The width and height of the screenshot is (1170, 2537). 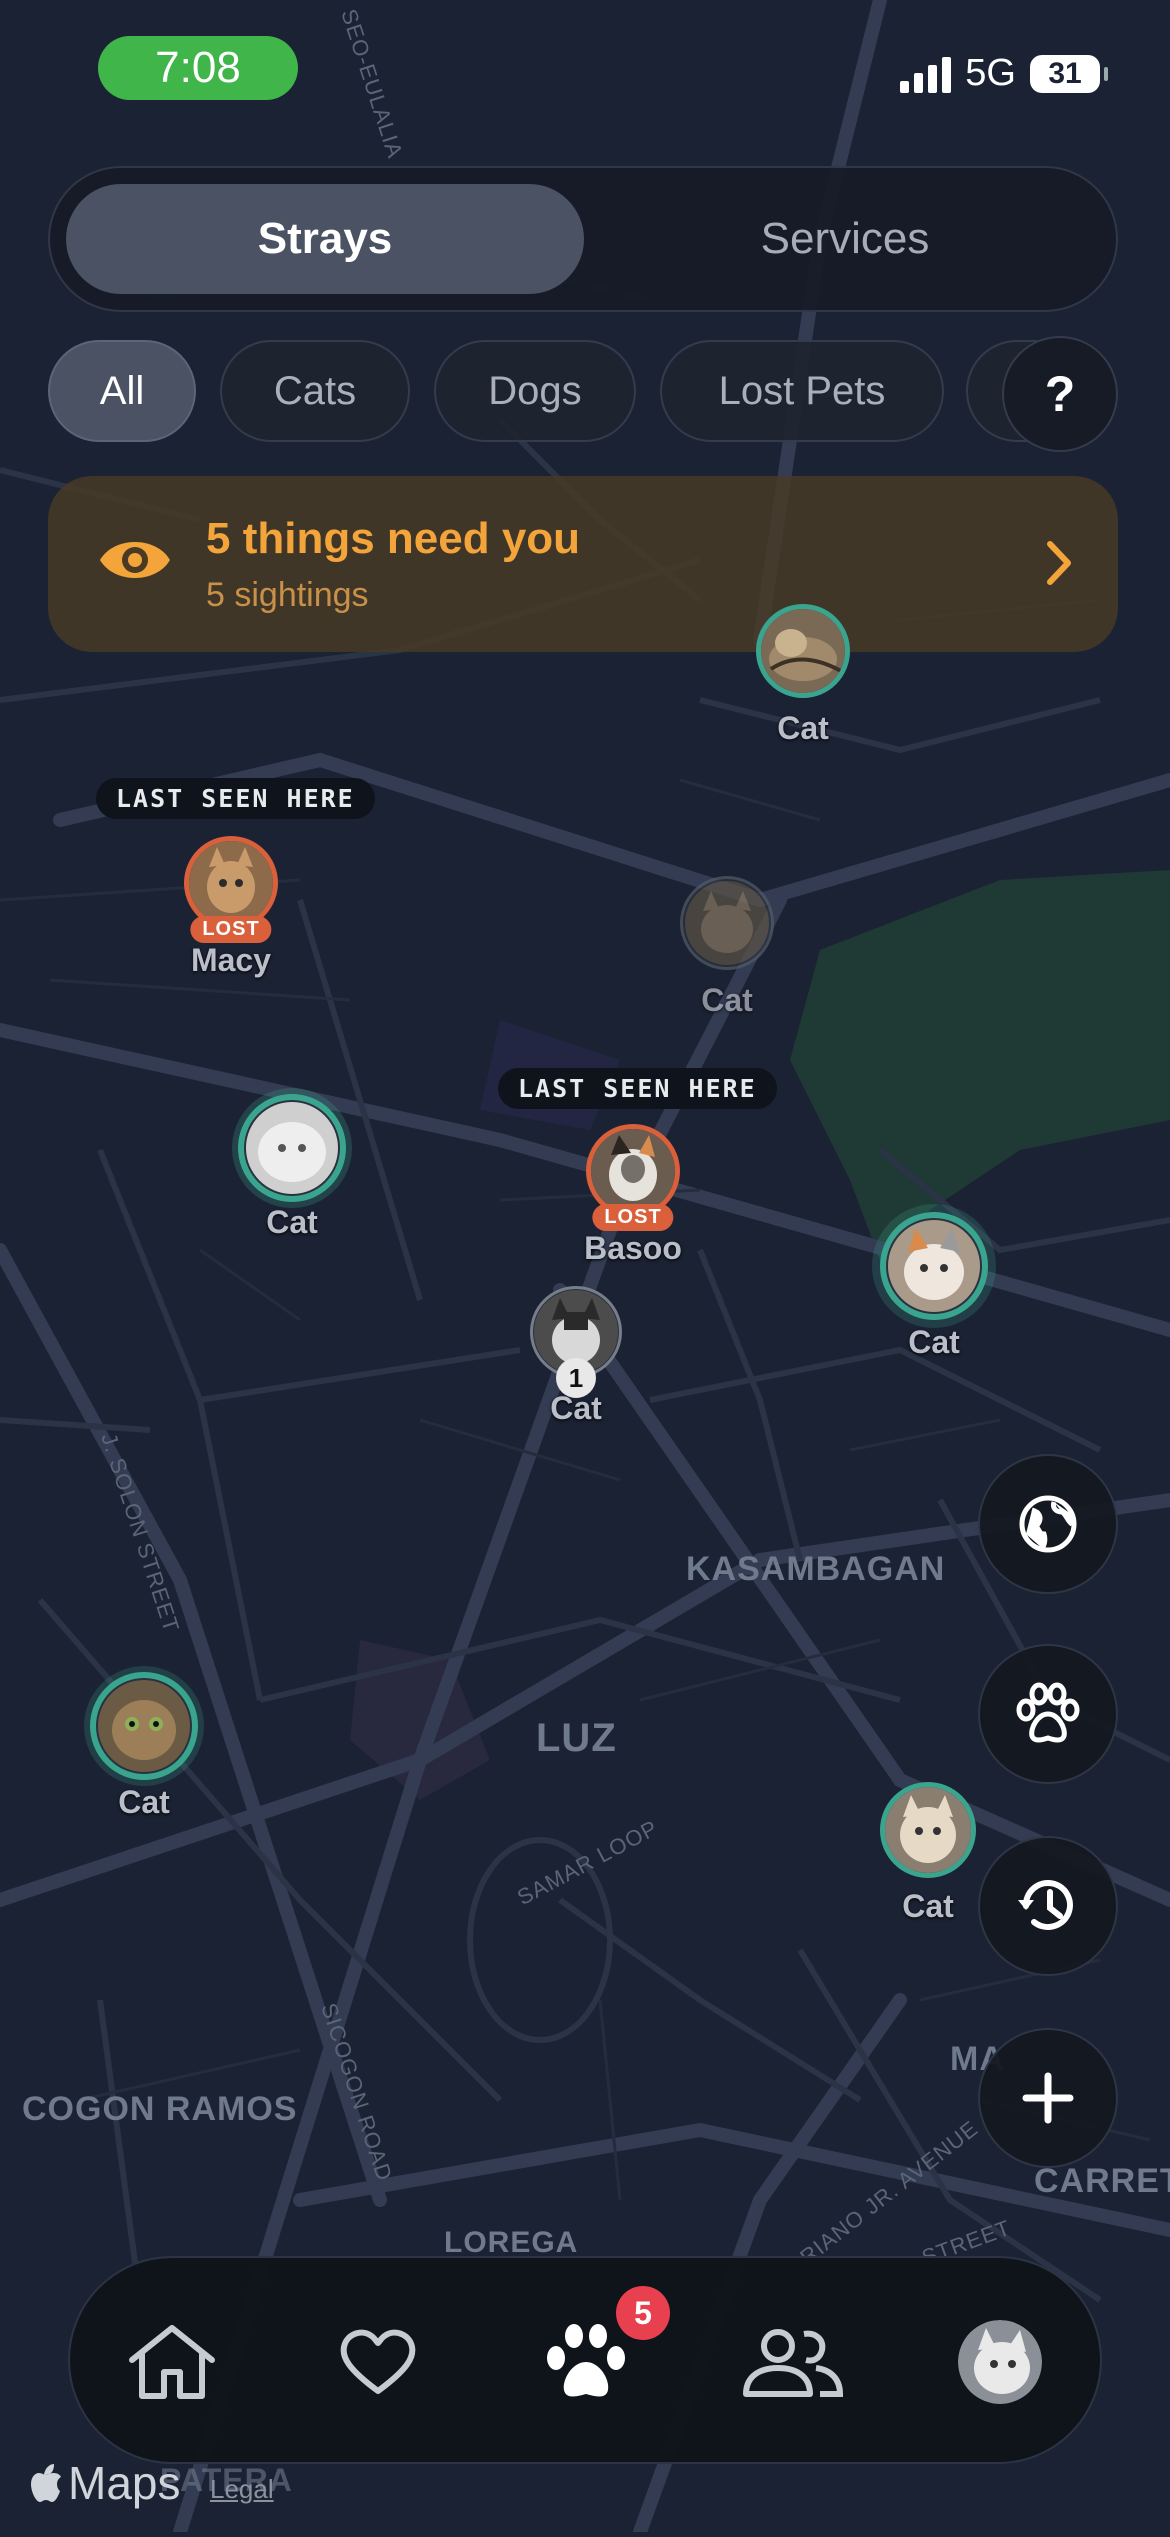 I want to click on tab-home, so click(x=172, y=2362).